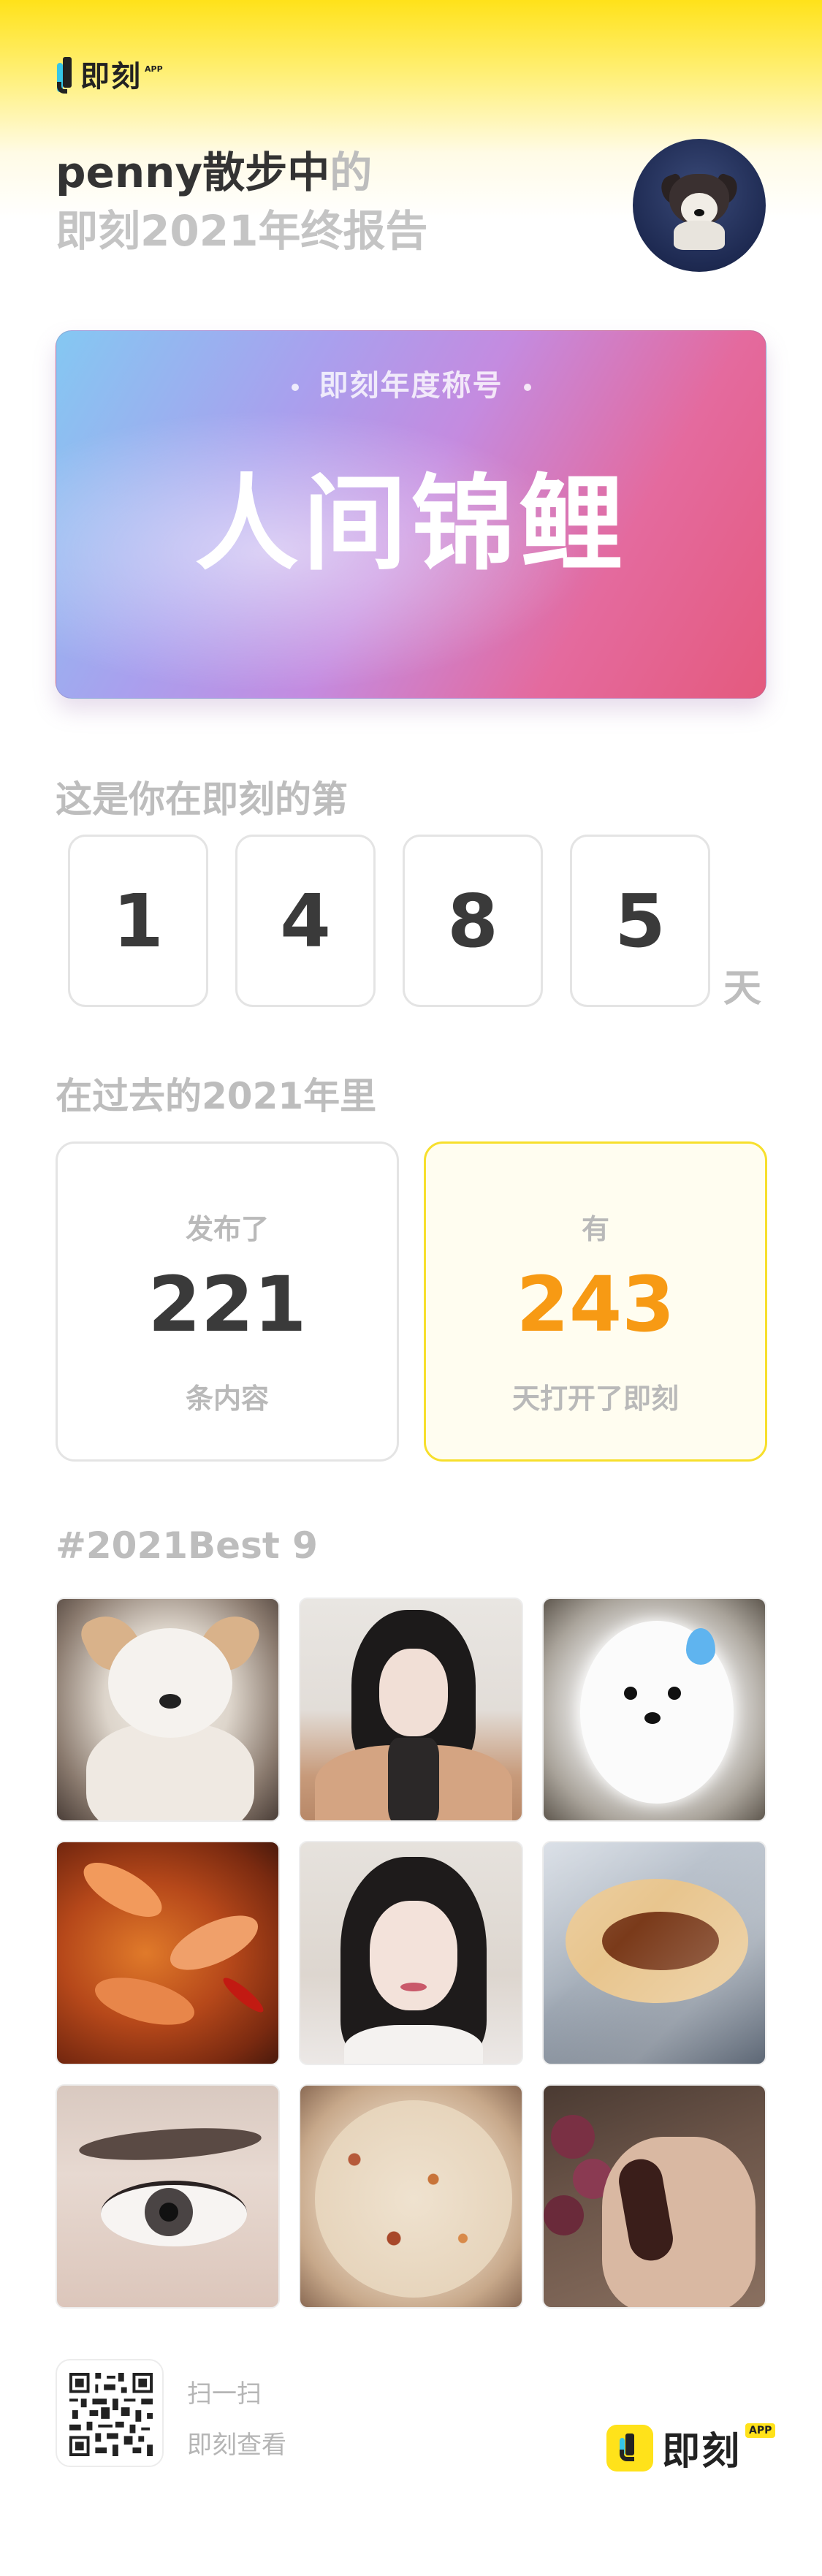 This screenshot has width=822, height=2576. What do you see at coordinates (168, 2196) in the screenshot?
I see `eye-closeup-photo` at bounding box center [168, 2196].